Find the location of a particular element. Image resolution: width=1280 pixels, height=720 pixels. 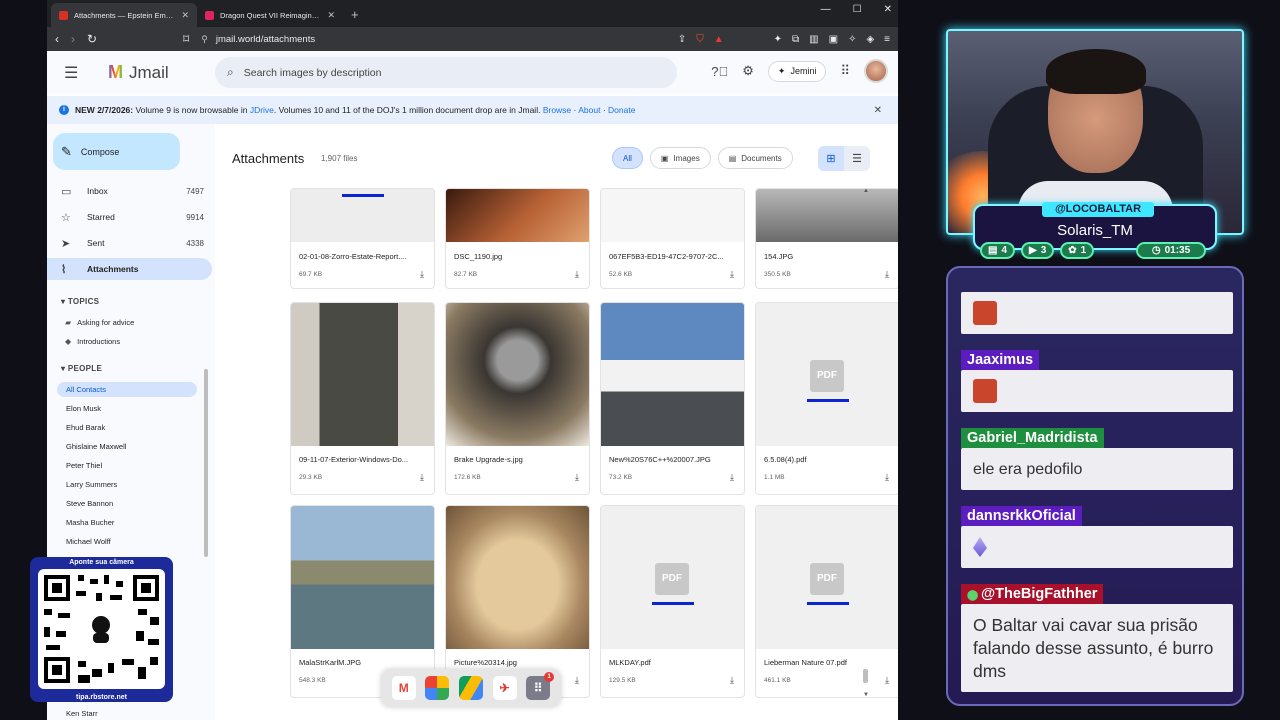

person-item: Elon Musk is located at coordinates (127, 408).